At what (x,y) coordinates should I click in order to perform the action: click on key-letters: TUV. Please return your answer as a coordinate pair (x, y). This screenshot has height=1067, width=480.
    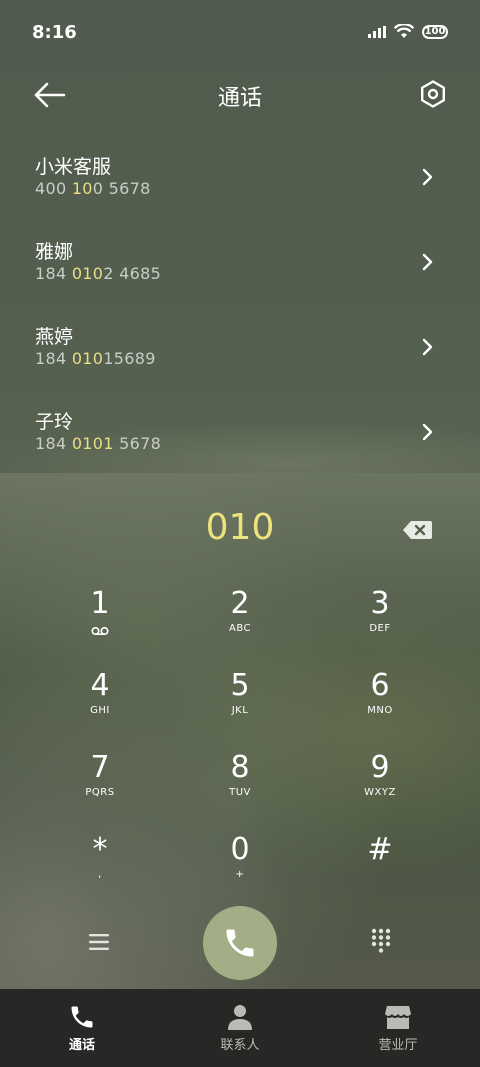
    Looking at the image, I should click on (240, 792).